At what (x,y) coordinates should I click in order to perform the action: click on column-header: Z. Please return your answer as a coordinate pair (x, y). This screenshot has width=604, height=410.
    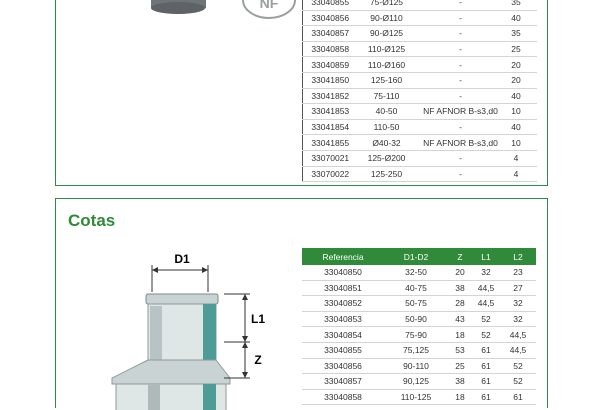
    Looking at the image, I should click on (460, 256).